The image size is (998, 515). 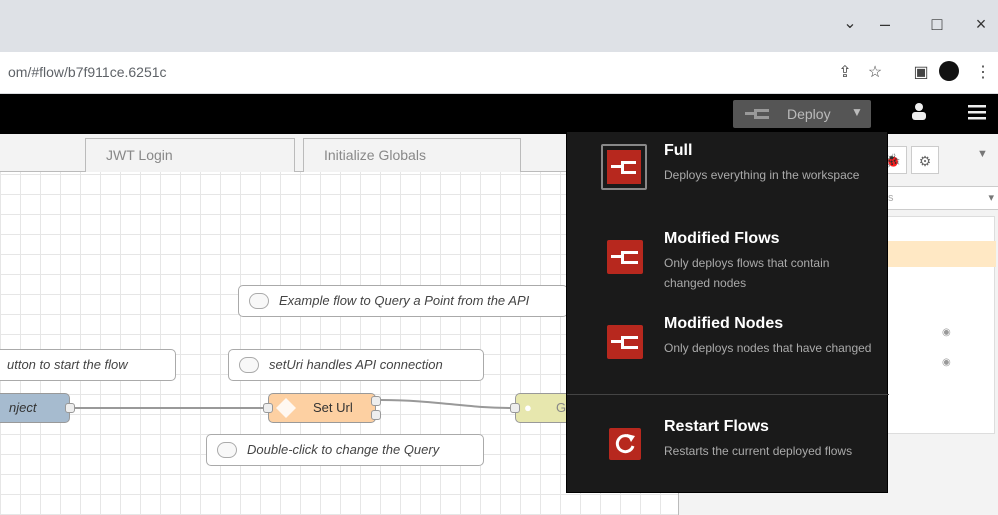 I want to click on bookmark-star-icon: ☆, so click(x=875, y=73).